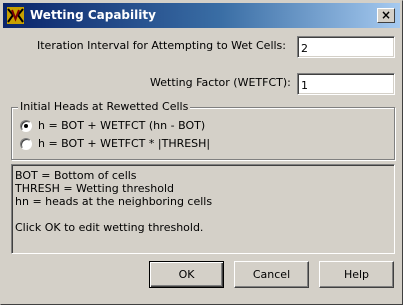  I want to click on radio-button-unselected, so click(26, 144).